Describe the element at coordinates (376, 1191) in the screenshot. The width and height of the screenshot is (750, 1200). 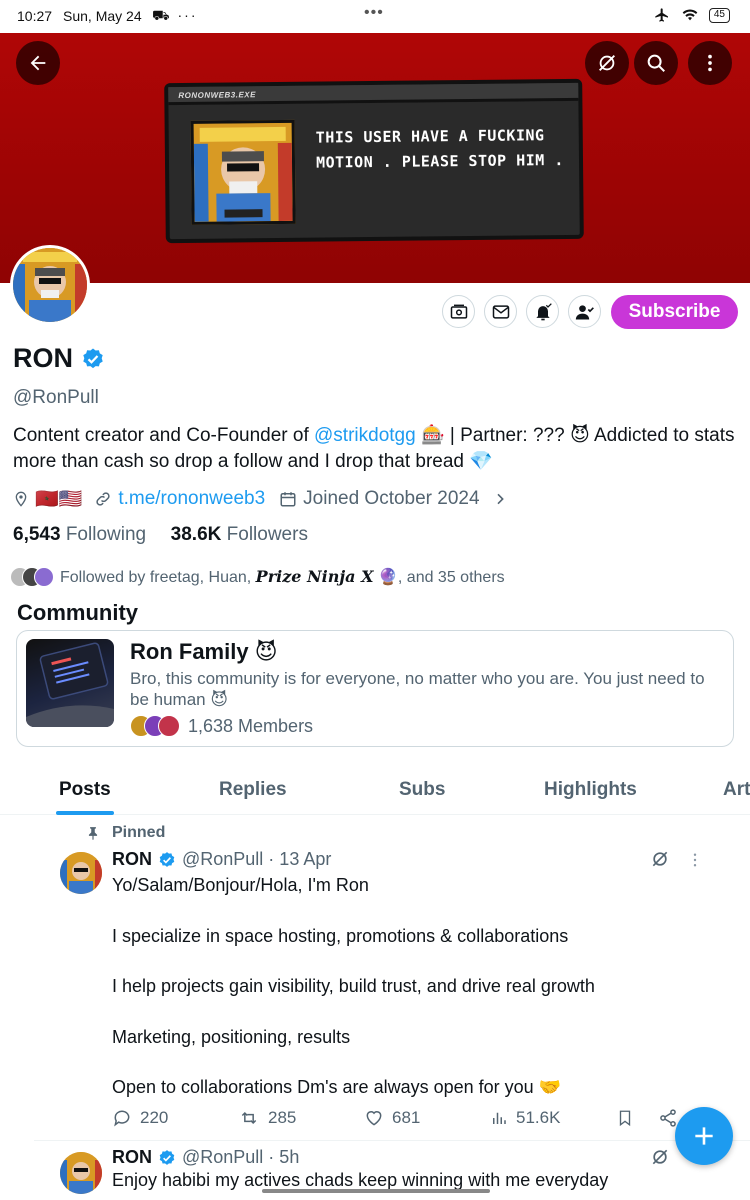
I see `home-indicator` at that location.